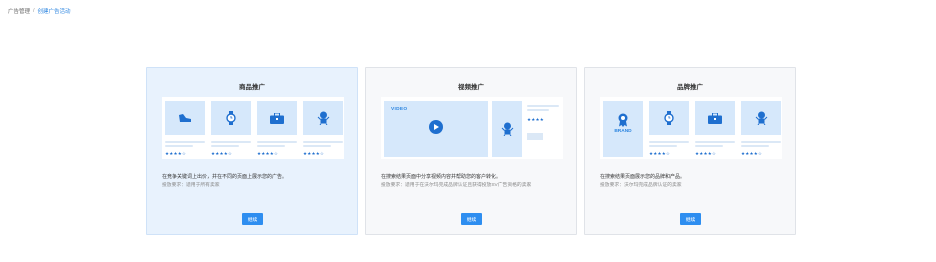  Describe the element at coordinates (690, 87) in the screenshot. I see `card-title: 品牌推广` at that location.